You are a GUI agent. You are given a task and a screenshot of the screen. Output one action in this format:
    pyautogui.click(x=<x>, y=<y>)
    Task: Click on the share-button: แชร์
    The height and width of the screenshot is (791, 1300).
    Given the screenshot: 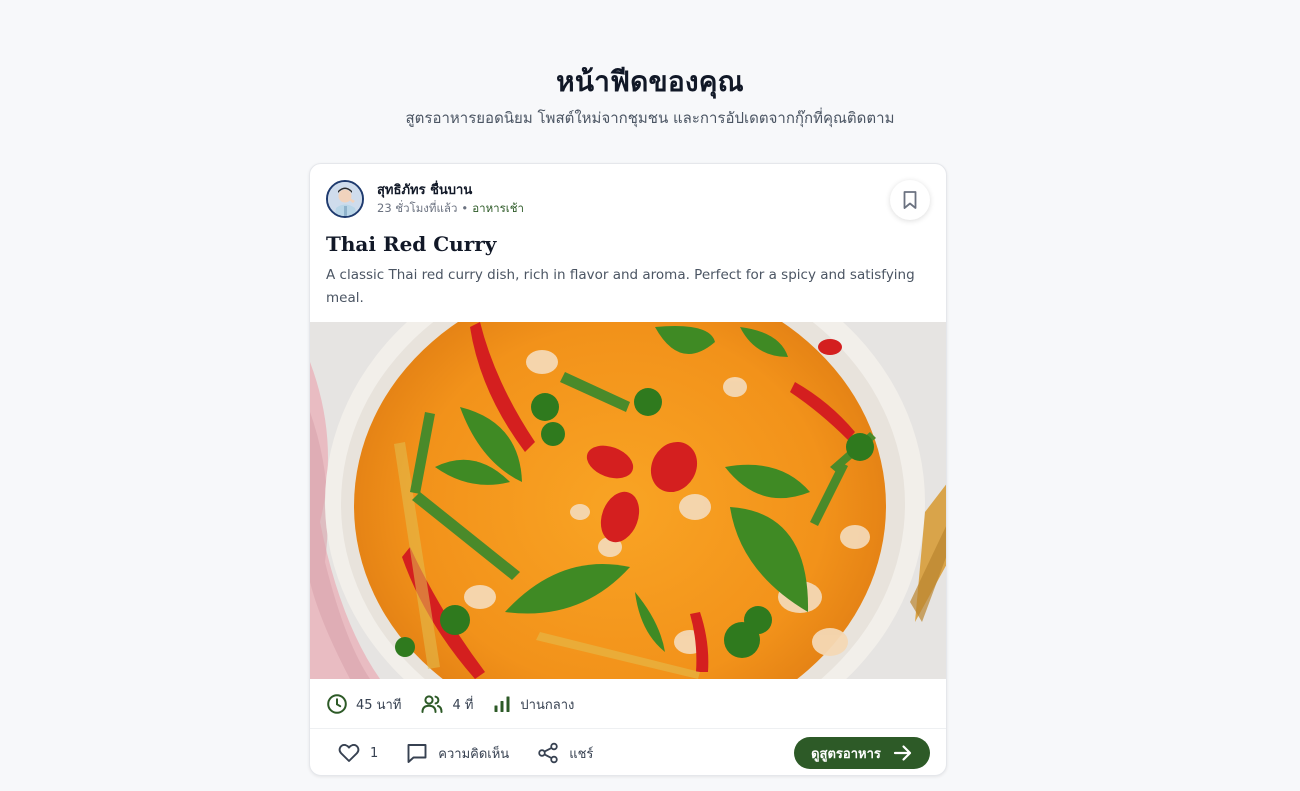 What is the action you would take?
    pyautogui.click(x=565, y=753)
    